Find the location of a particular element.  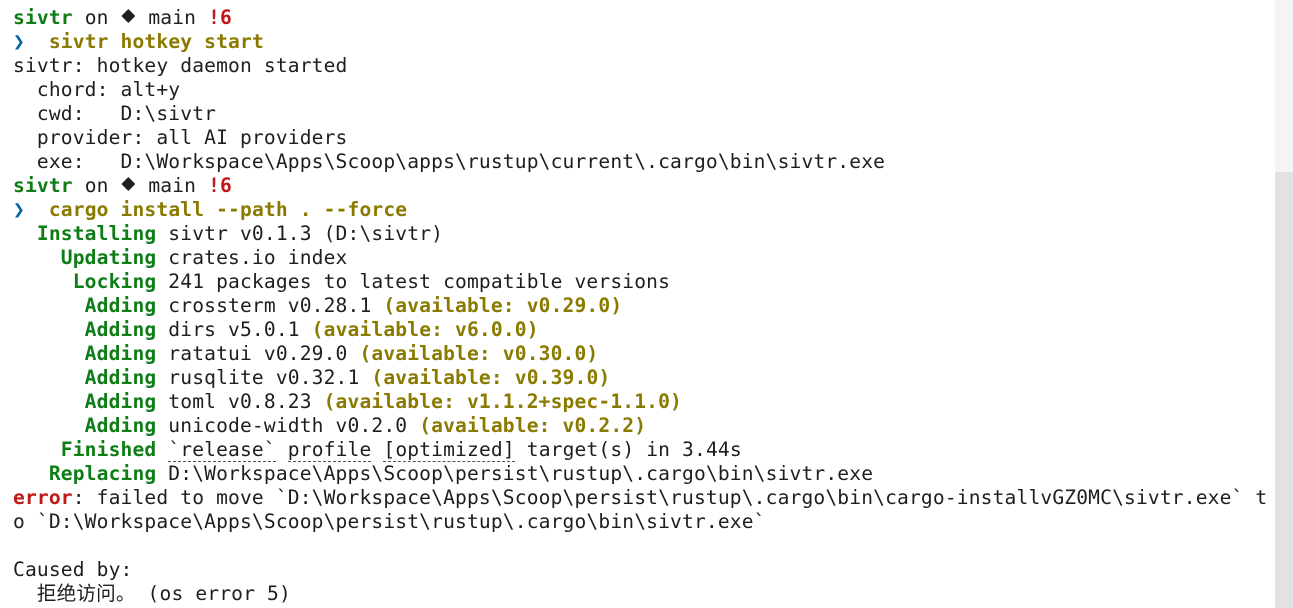

cargo-status-label: Updating is located at coordinates (85, 257).